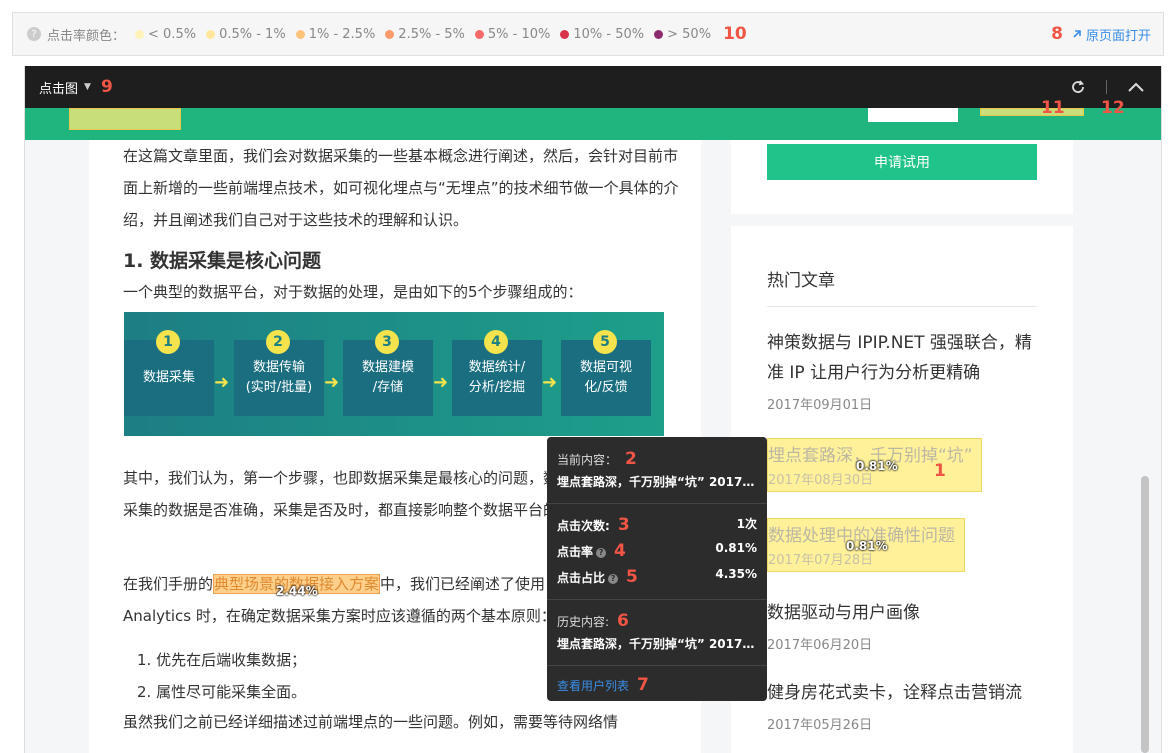 The height and width of the screenshot is (753, 1174). Describe the element at coordinates (87, 87) in the screenshot. I see `caret-down-icon: ▼` at that location.